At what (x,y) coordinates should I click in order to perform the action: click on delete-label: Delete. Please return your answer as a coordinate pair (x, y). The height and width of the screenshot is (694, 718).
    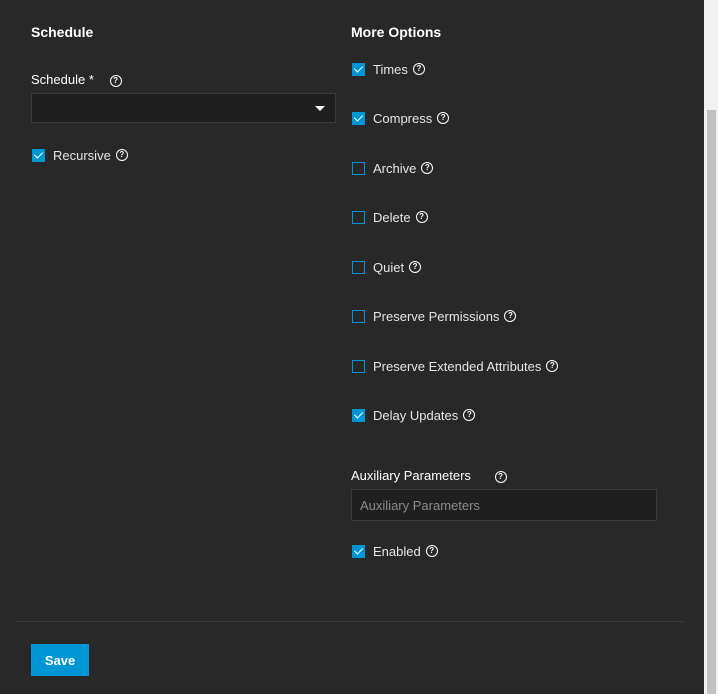
    Looking at the image, I should click on (392, 217).